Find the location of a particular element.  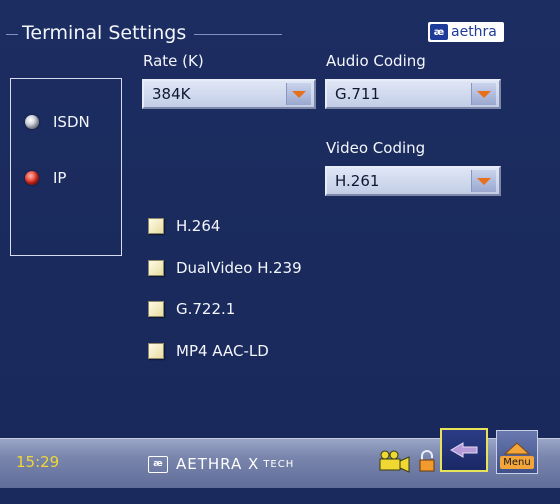

audio-coding-label: Audio Coding is located at coordinates (376, 61).